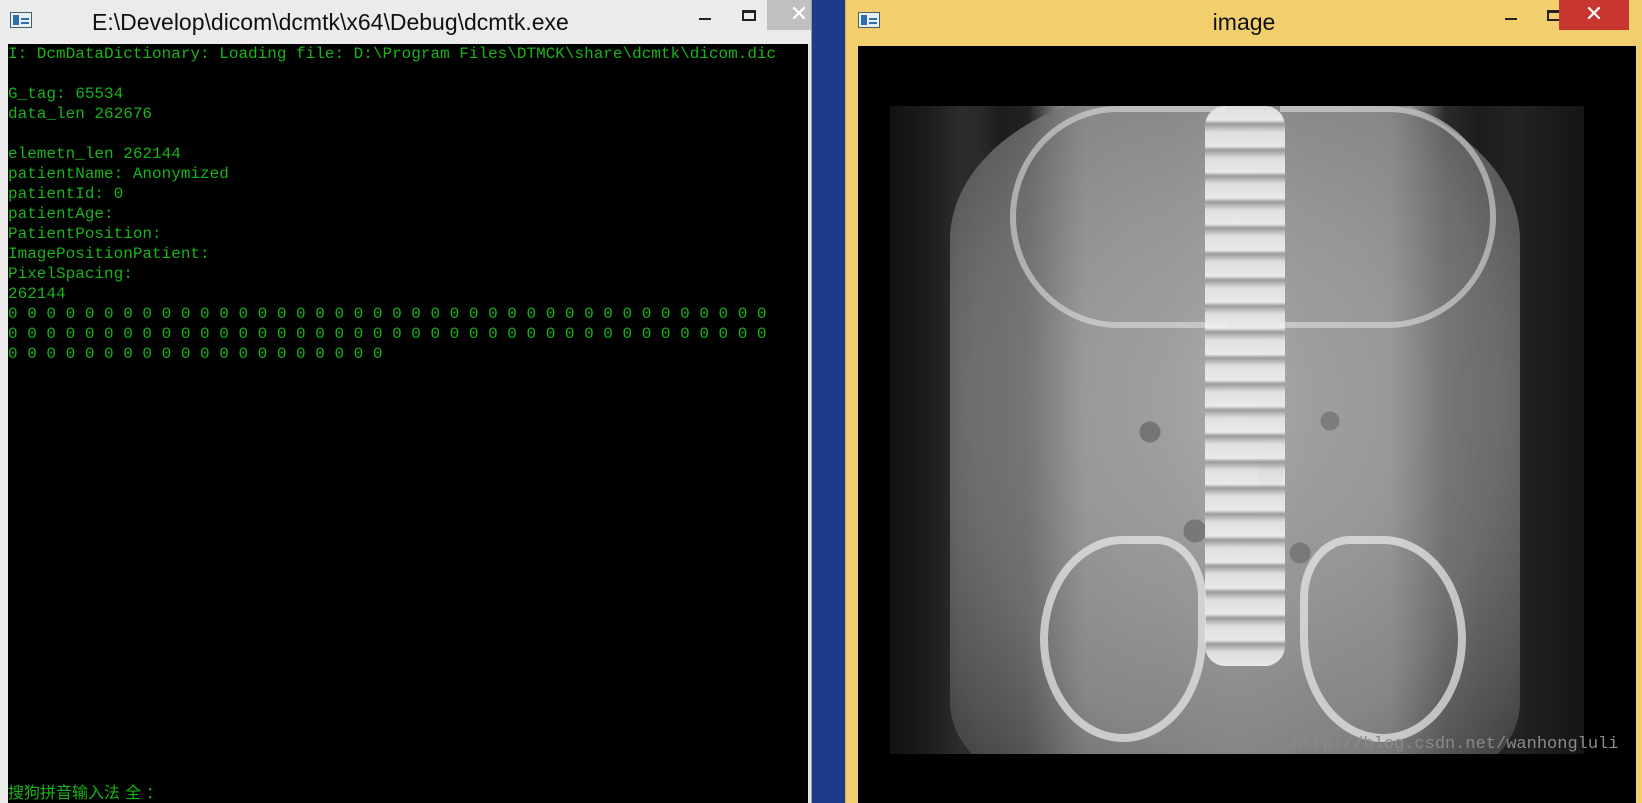 Image resolution: width=1642 pixels, height=803 pixels. What do you see at coordinates (1245, 386) in the screenshot?
I see `xray-spine` at bounding box center [1245, 386].